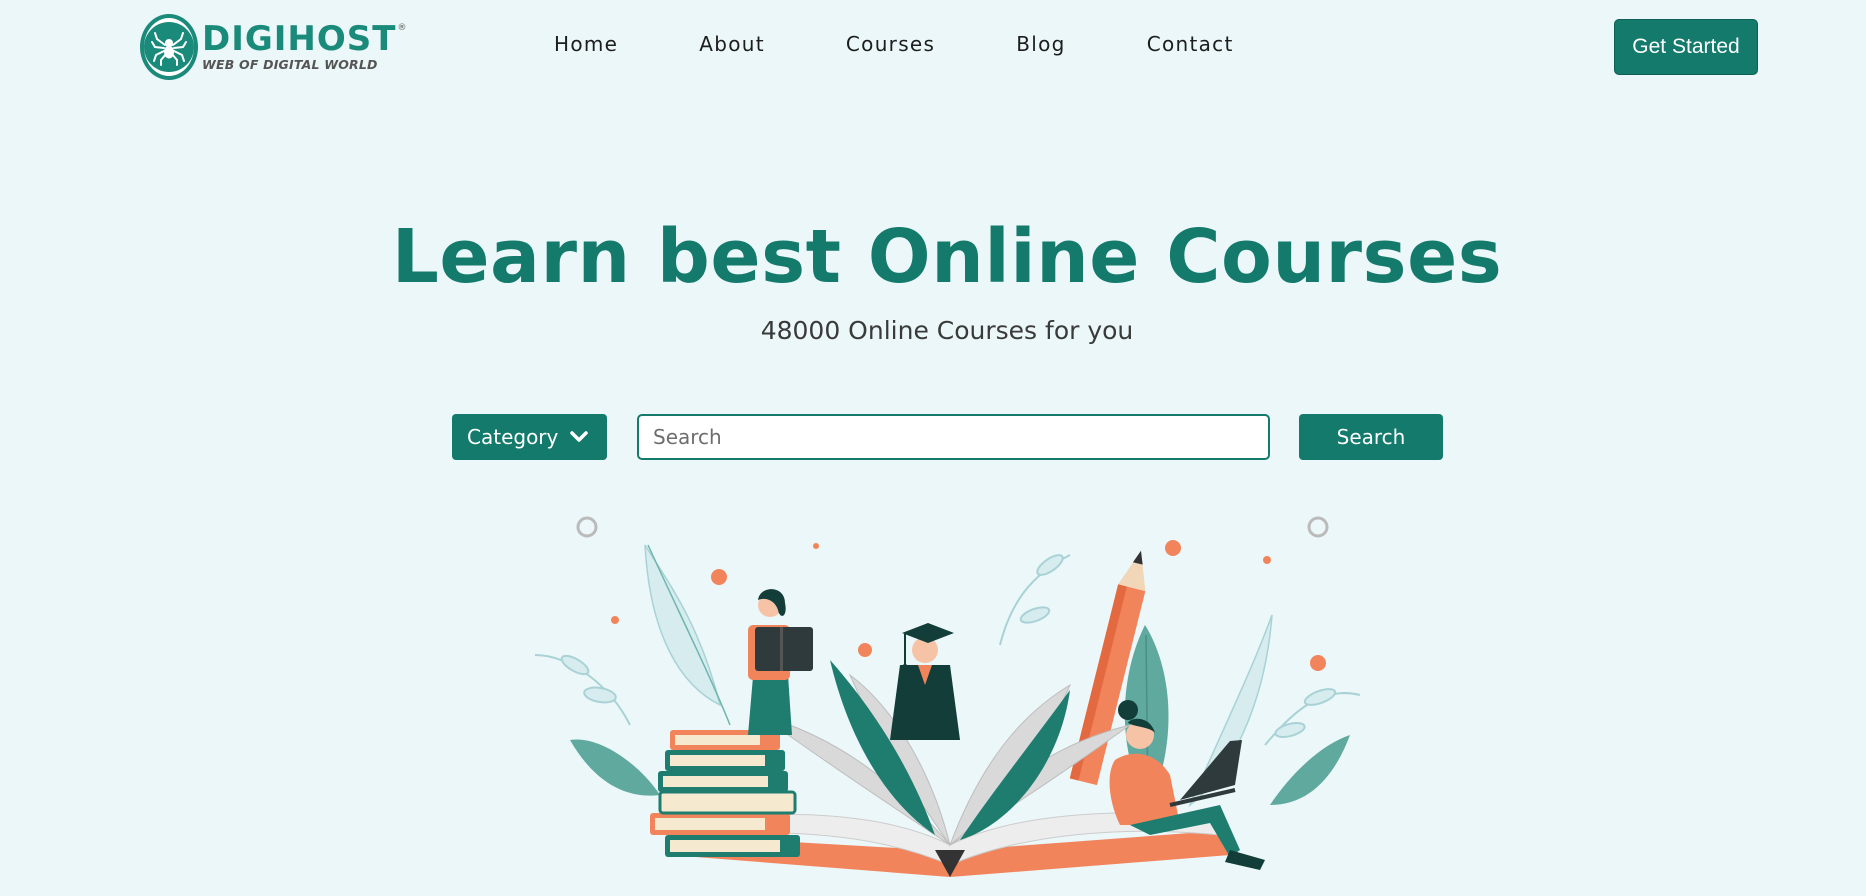 The width and height of the screenshot is (1866, 896). What do you see at coordinates (890, 44) in the screenshot?
I see `nav-item-courses: Courses` at bounding box center [890, 44].